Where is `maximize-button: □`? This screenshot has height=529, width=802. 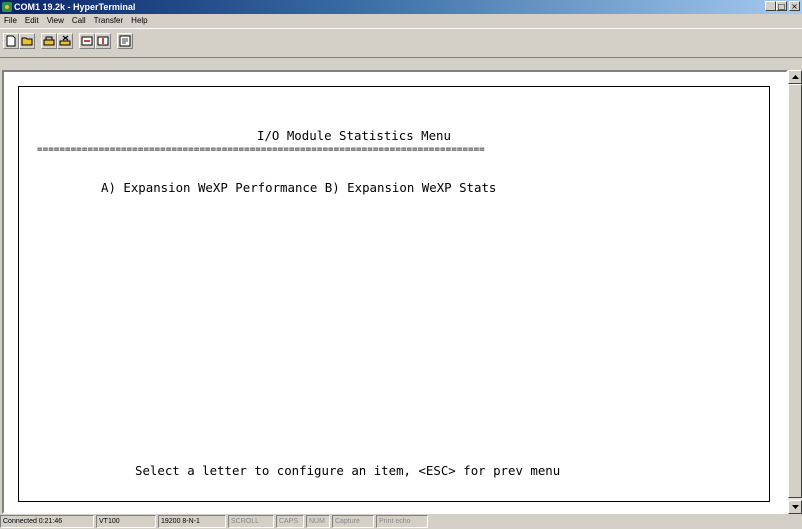
maximize-button: □ is located at coordinates (781, 6).